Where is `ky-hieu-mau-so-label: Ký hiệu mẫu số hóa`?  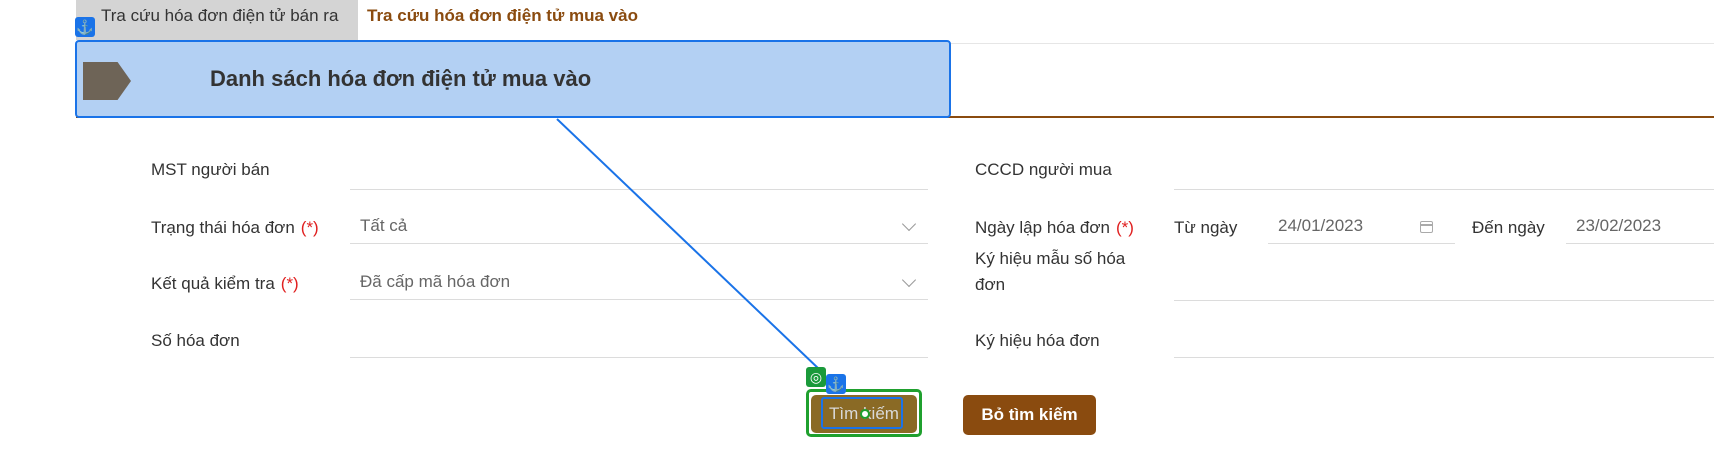
ky-hieu-mau-so-label: Ký hiệu mẫu số hóa is located at coordinates (1050, 258).